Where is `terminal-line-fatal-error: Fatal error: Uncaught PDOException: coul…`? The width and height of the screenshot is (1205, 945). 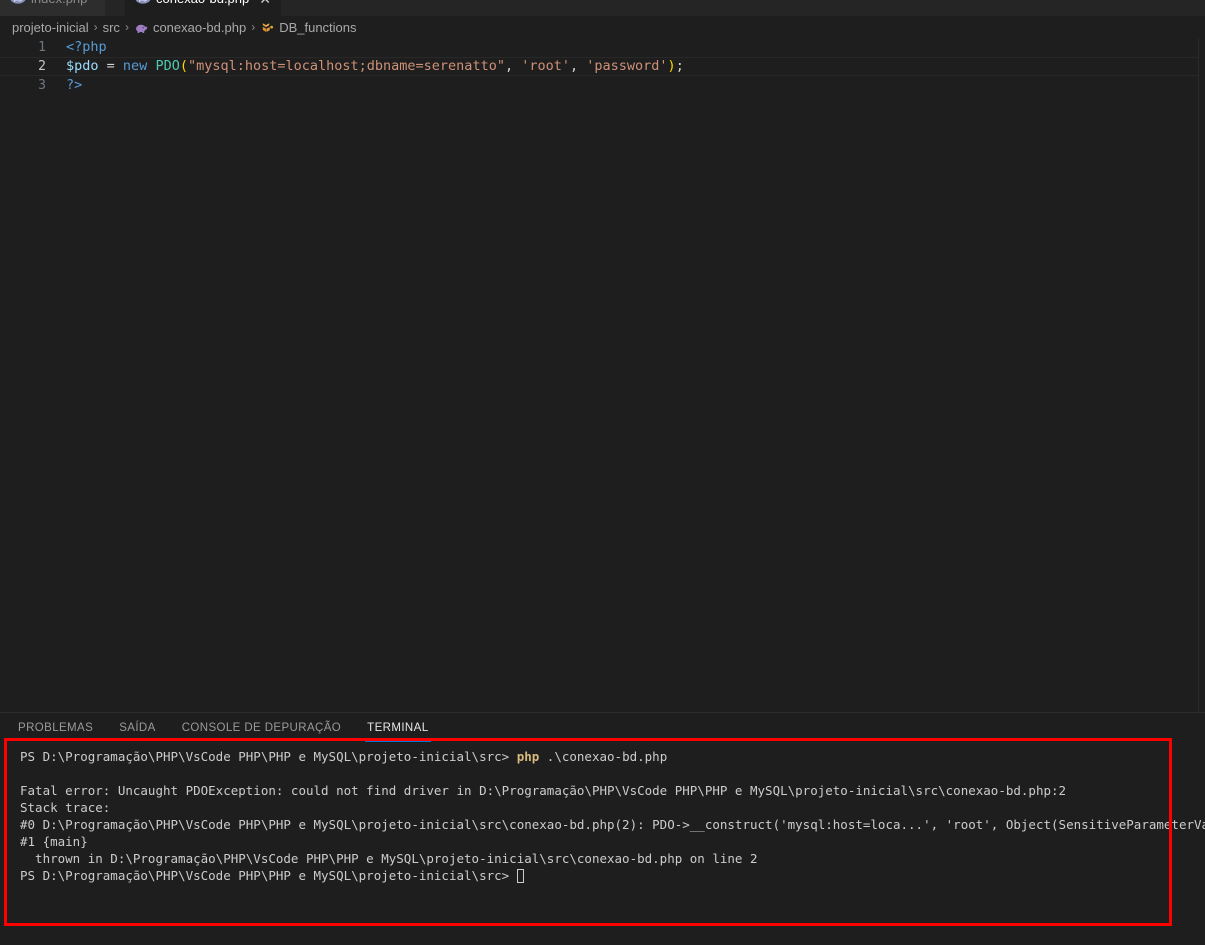 terminal-line-fatal-error: Fatal error: Uncaught PDOException: coul… is located at coordinates (543, 790).